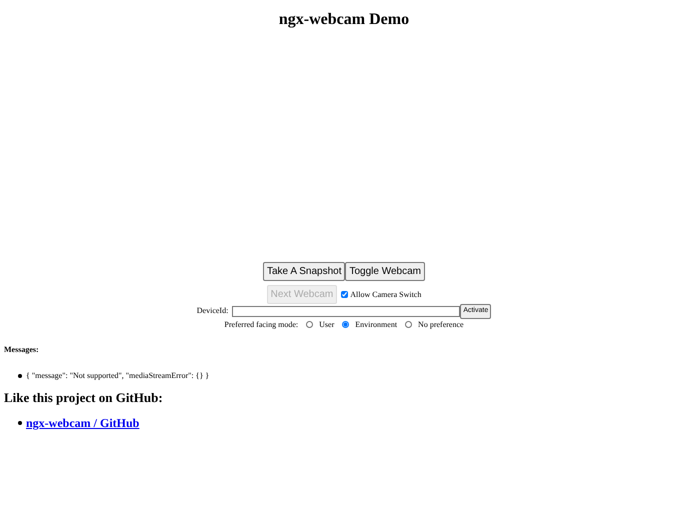 The width and height of the screenshot is (688, 512). I want to click on section-heading: Like this project on GitHub:, so click(84, 398).